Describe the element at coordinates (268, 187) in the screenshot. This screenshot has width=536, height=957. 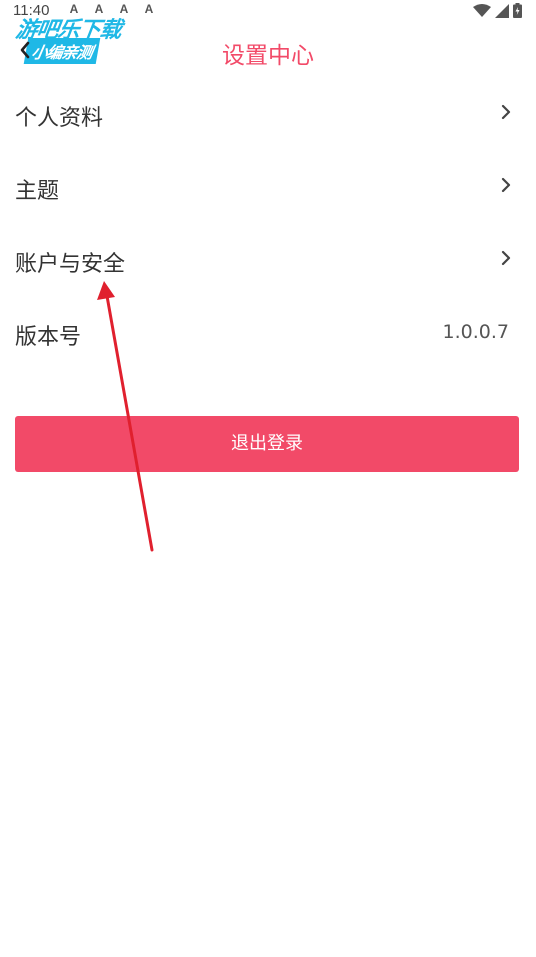
I see `settings-item-theme: 主题` at that location.